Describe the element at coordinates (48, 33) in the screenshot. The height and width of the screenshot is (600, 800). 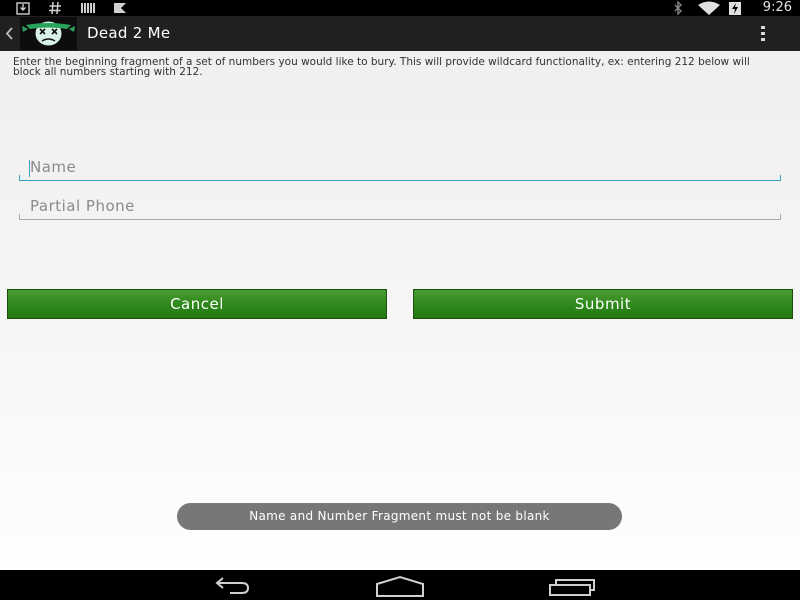
I see `dead-face-icon` at that location.